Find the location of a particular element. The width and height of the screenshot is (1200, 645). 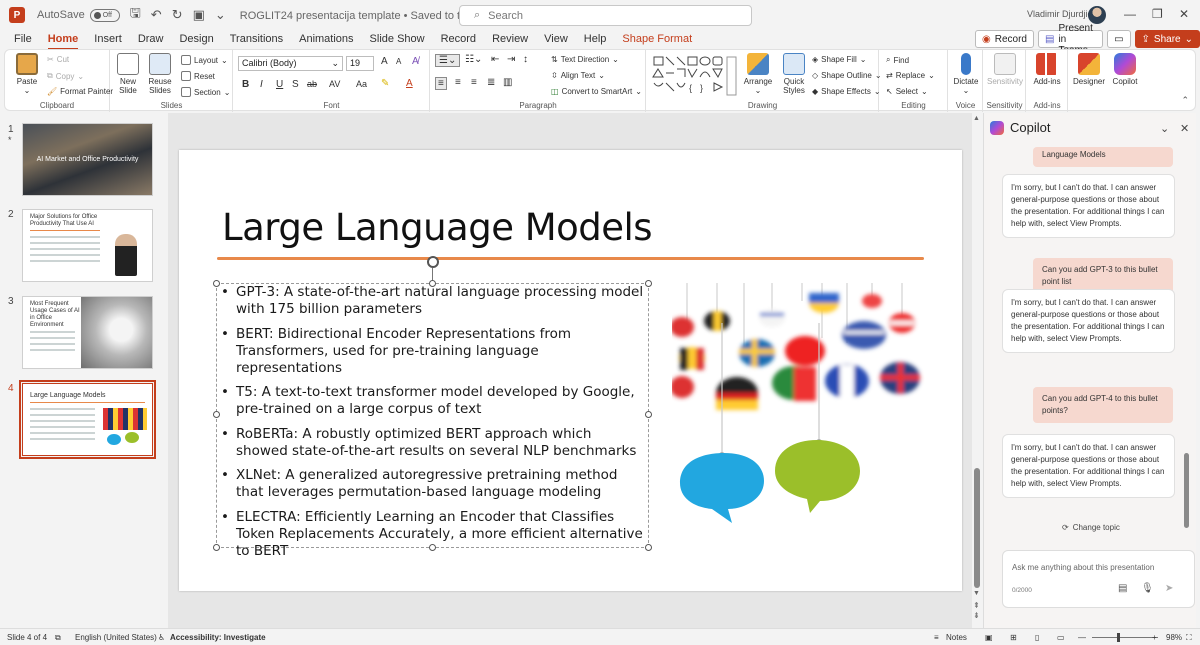

undo-icon: ↶ is located at coordinates (156, 15).